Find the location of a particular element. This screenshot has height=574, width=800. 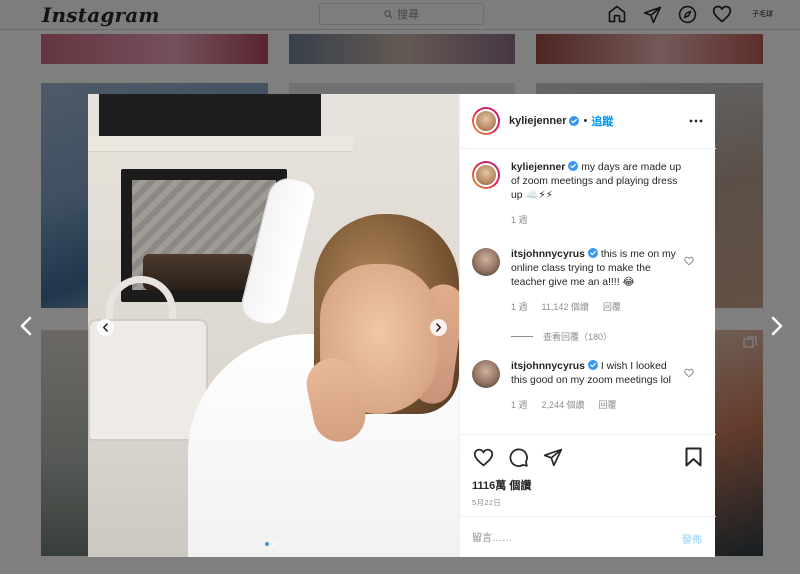

action-icons is located at coordinates (518, 457).